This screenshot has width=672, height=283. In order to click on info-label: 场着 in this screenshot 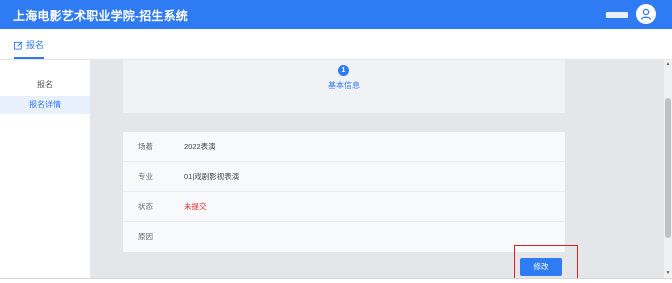, I will do `click(145, 146)`.